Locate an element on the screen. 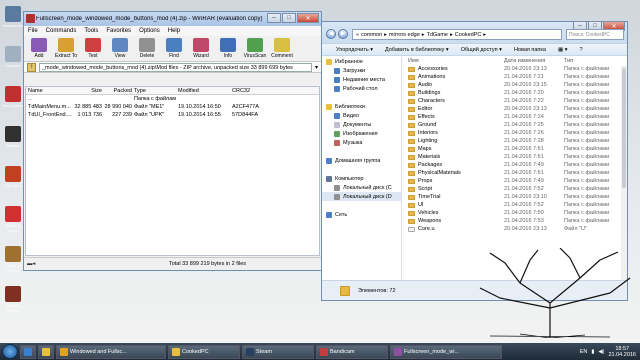  minimize-button: – is located at coordinates (274, 18).